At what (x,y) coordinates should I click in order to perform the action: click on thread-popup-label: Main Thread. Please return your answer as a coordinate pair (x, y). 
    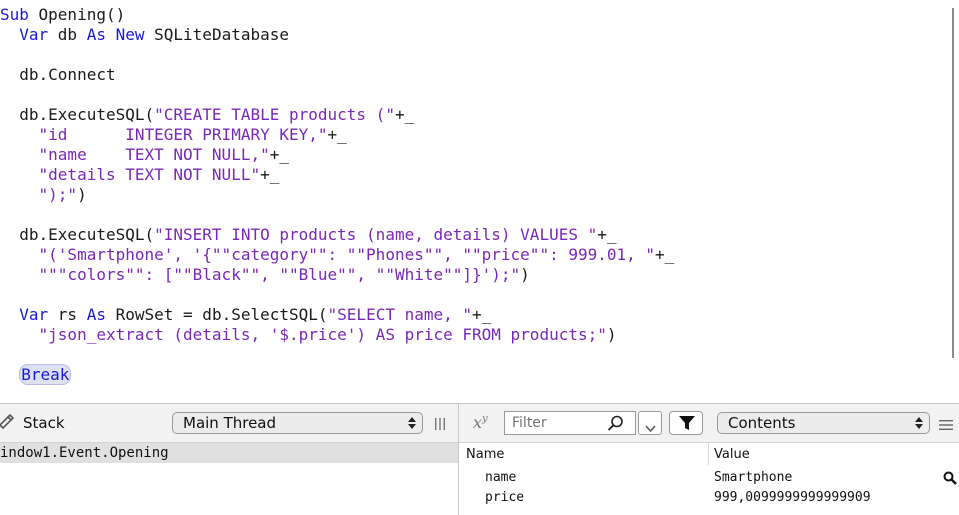
    Looking at the image, I should click on (230, 423).